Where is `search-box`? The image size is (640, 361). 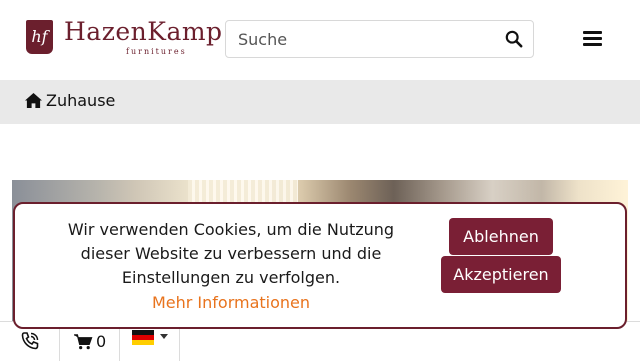
search-box is located at coordinates (379, 39).